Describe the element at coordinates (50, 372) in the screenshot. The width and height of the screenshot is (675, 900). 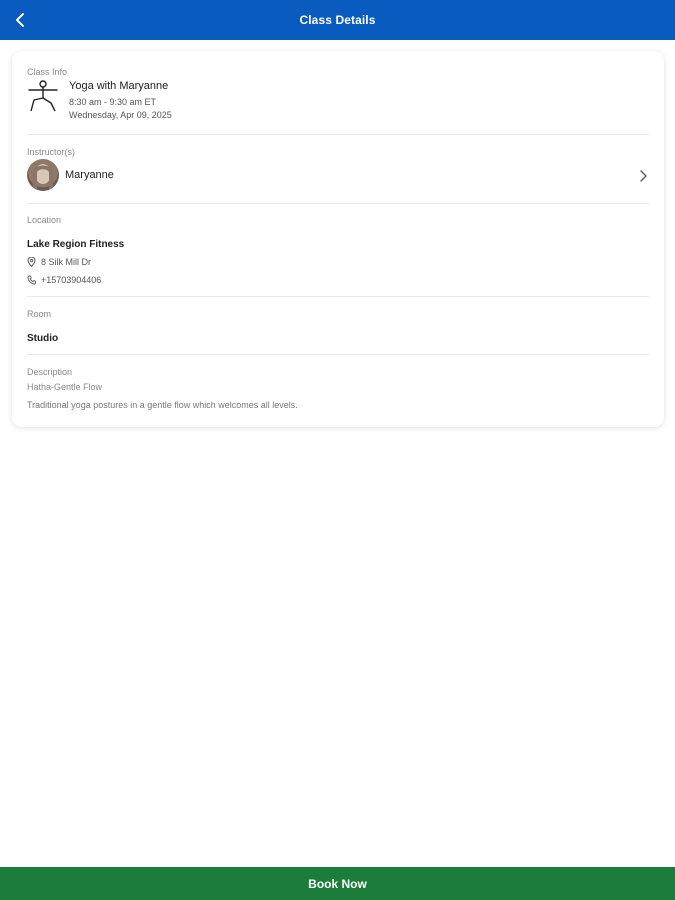
I see `description-label: Description` at that location.